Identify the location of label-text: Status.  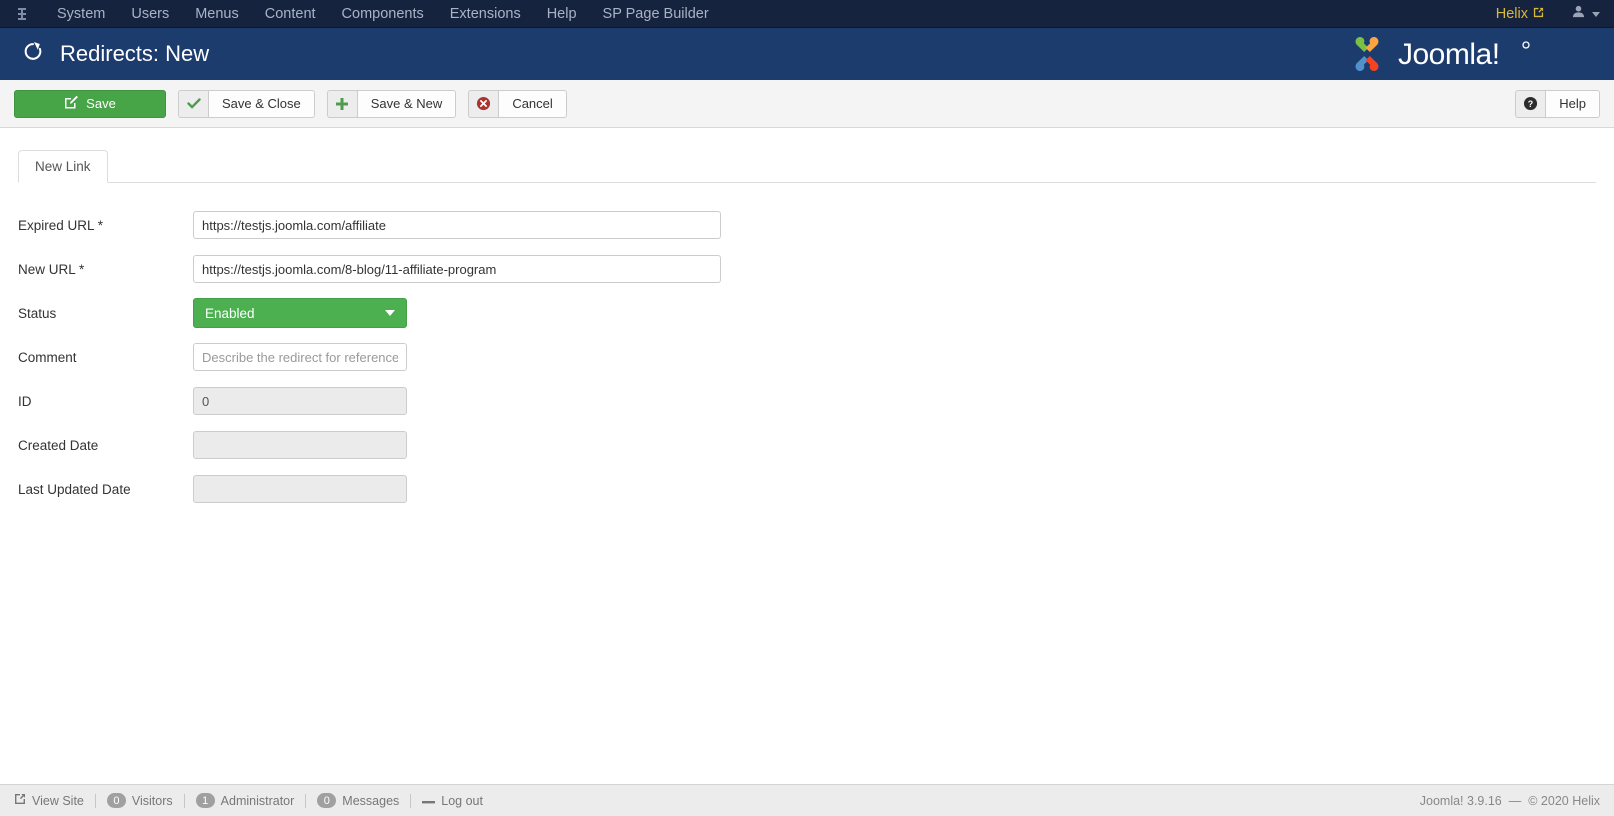
(37, 313).